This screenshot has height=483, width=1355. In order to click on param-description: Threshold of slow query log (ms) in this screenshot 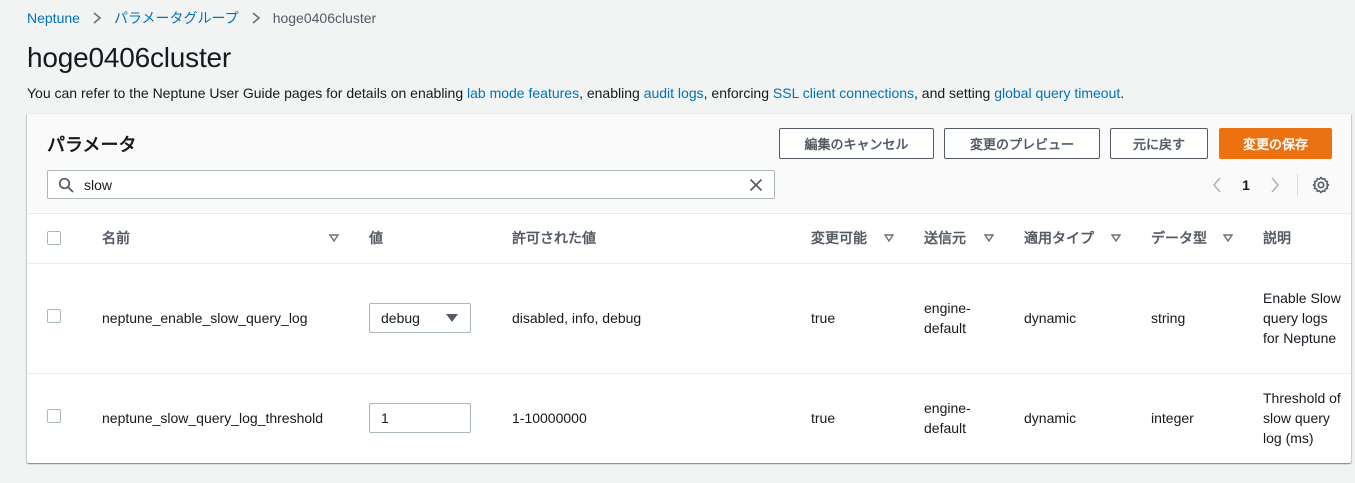, I will do `click(1302, 418)`.